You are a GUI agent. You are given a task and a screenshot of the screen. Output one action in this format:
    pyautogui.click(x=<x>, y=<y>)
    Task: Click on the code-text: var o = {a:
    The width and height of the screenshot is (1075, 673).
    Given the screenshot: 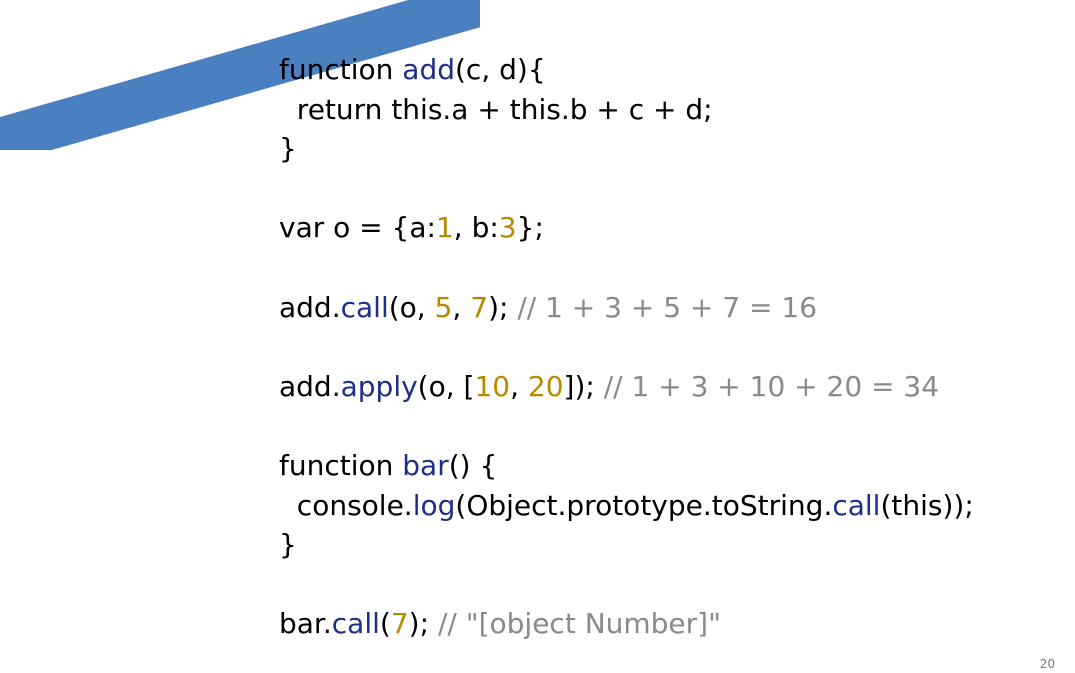 What is the action you would take?
    pyautogui.click(x=357, y=228)
    